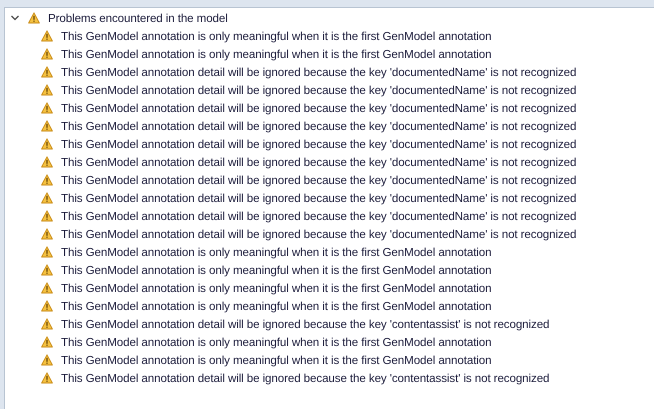  What do you see at coordinates (138, 18) in the screenshot?
I see `tree-item: Problems encountered in the model` at bounding box center [138, 18].